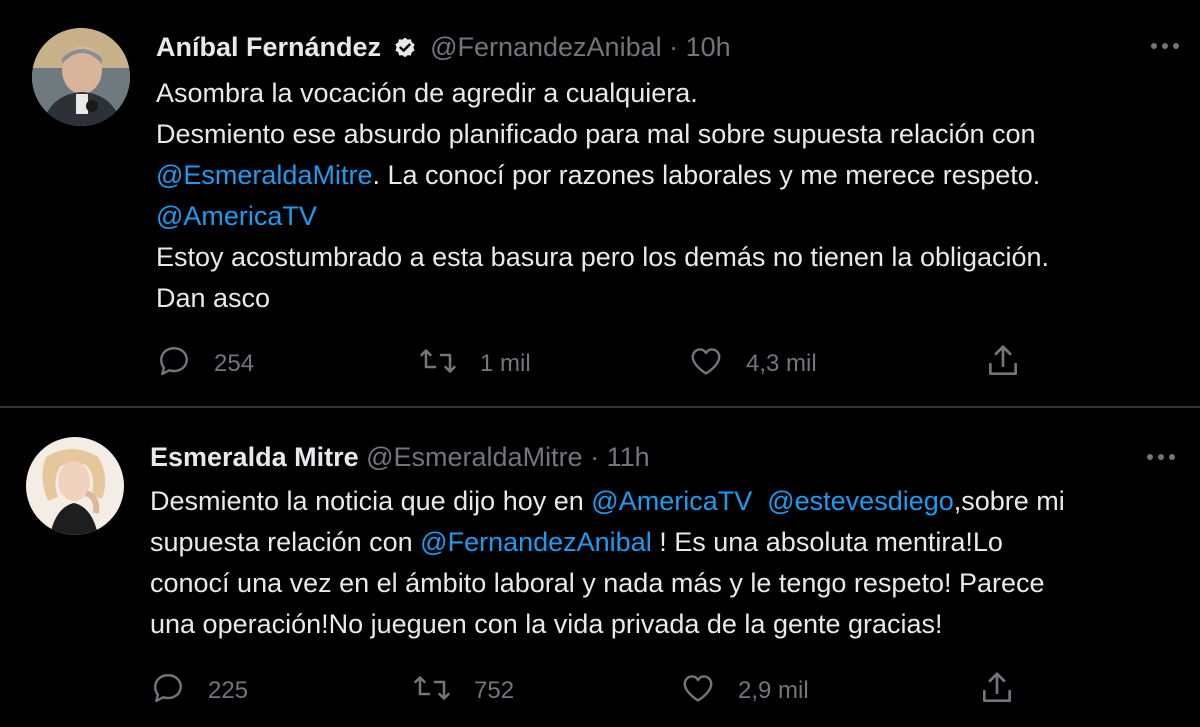 The height and width of the screenshot is (727, 1200). I want to click on tweet-header: Esmeralda Mitre @EsmeraldaMitre · 11h, so click(400, 457).